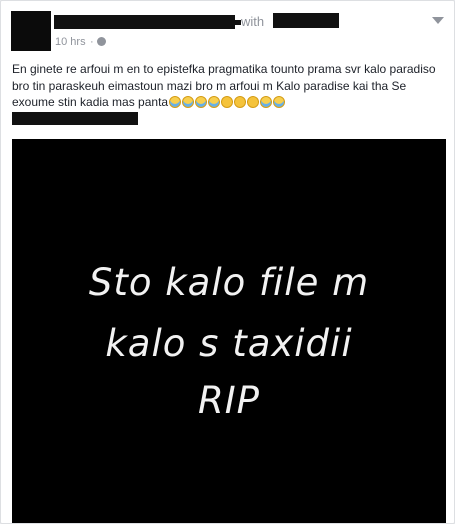 The image size is (455, 524). What do you see at coordinates (230, 517) in the screenshot?
I see `photo-bottom-marks` at bounding box center [230, 517].